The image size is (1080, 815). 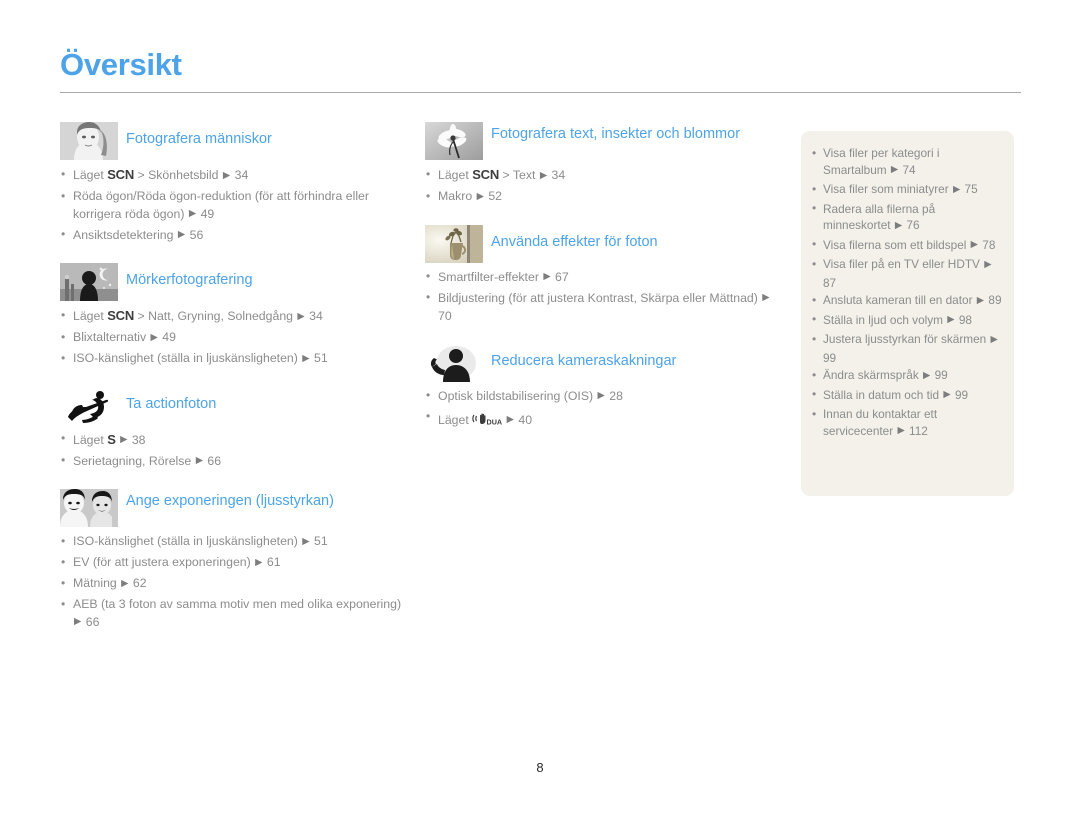 What do you see at coordinates (445, 316) in the screenshot?
I see `page-ref-number: 70` at bounding box center [445, 316].